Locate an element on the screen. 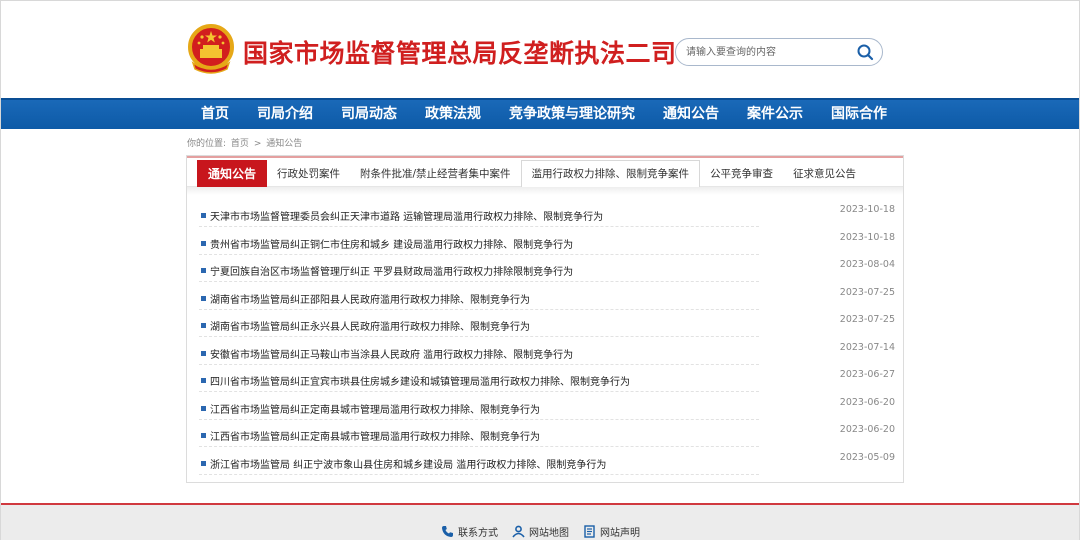 The height and width of the screenshot is (540, 1080). footer-link-statement: 网站声明 is located at coordinates (611, 531).